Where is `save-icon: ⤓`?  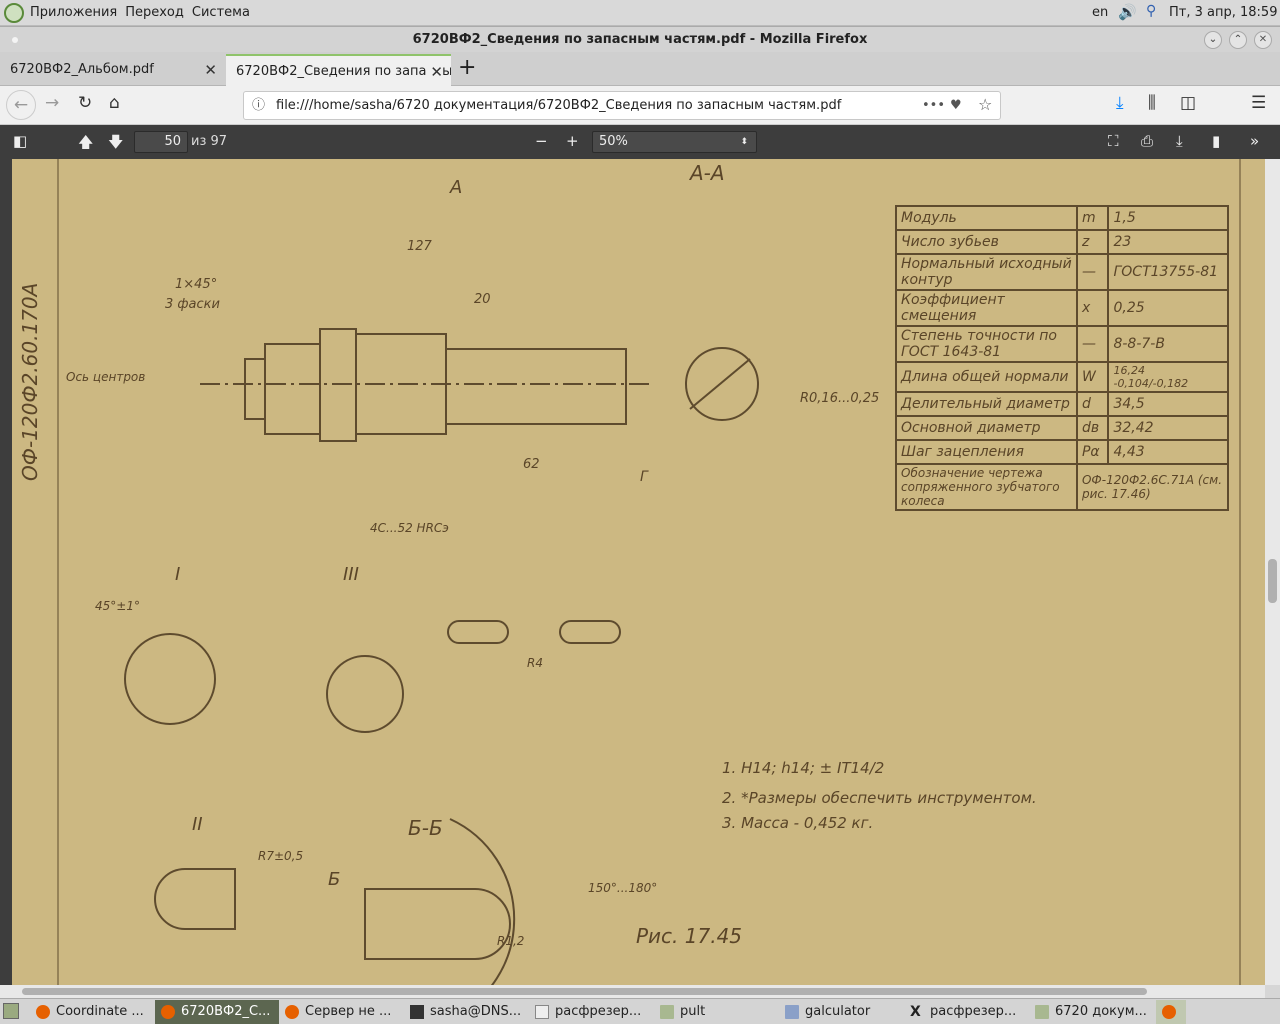
save-icon: ⤓ is located at coordinates (1179, 141).